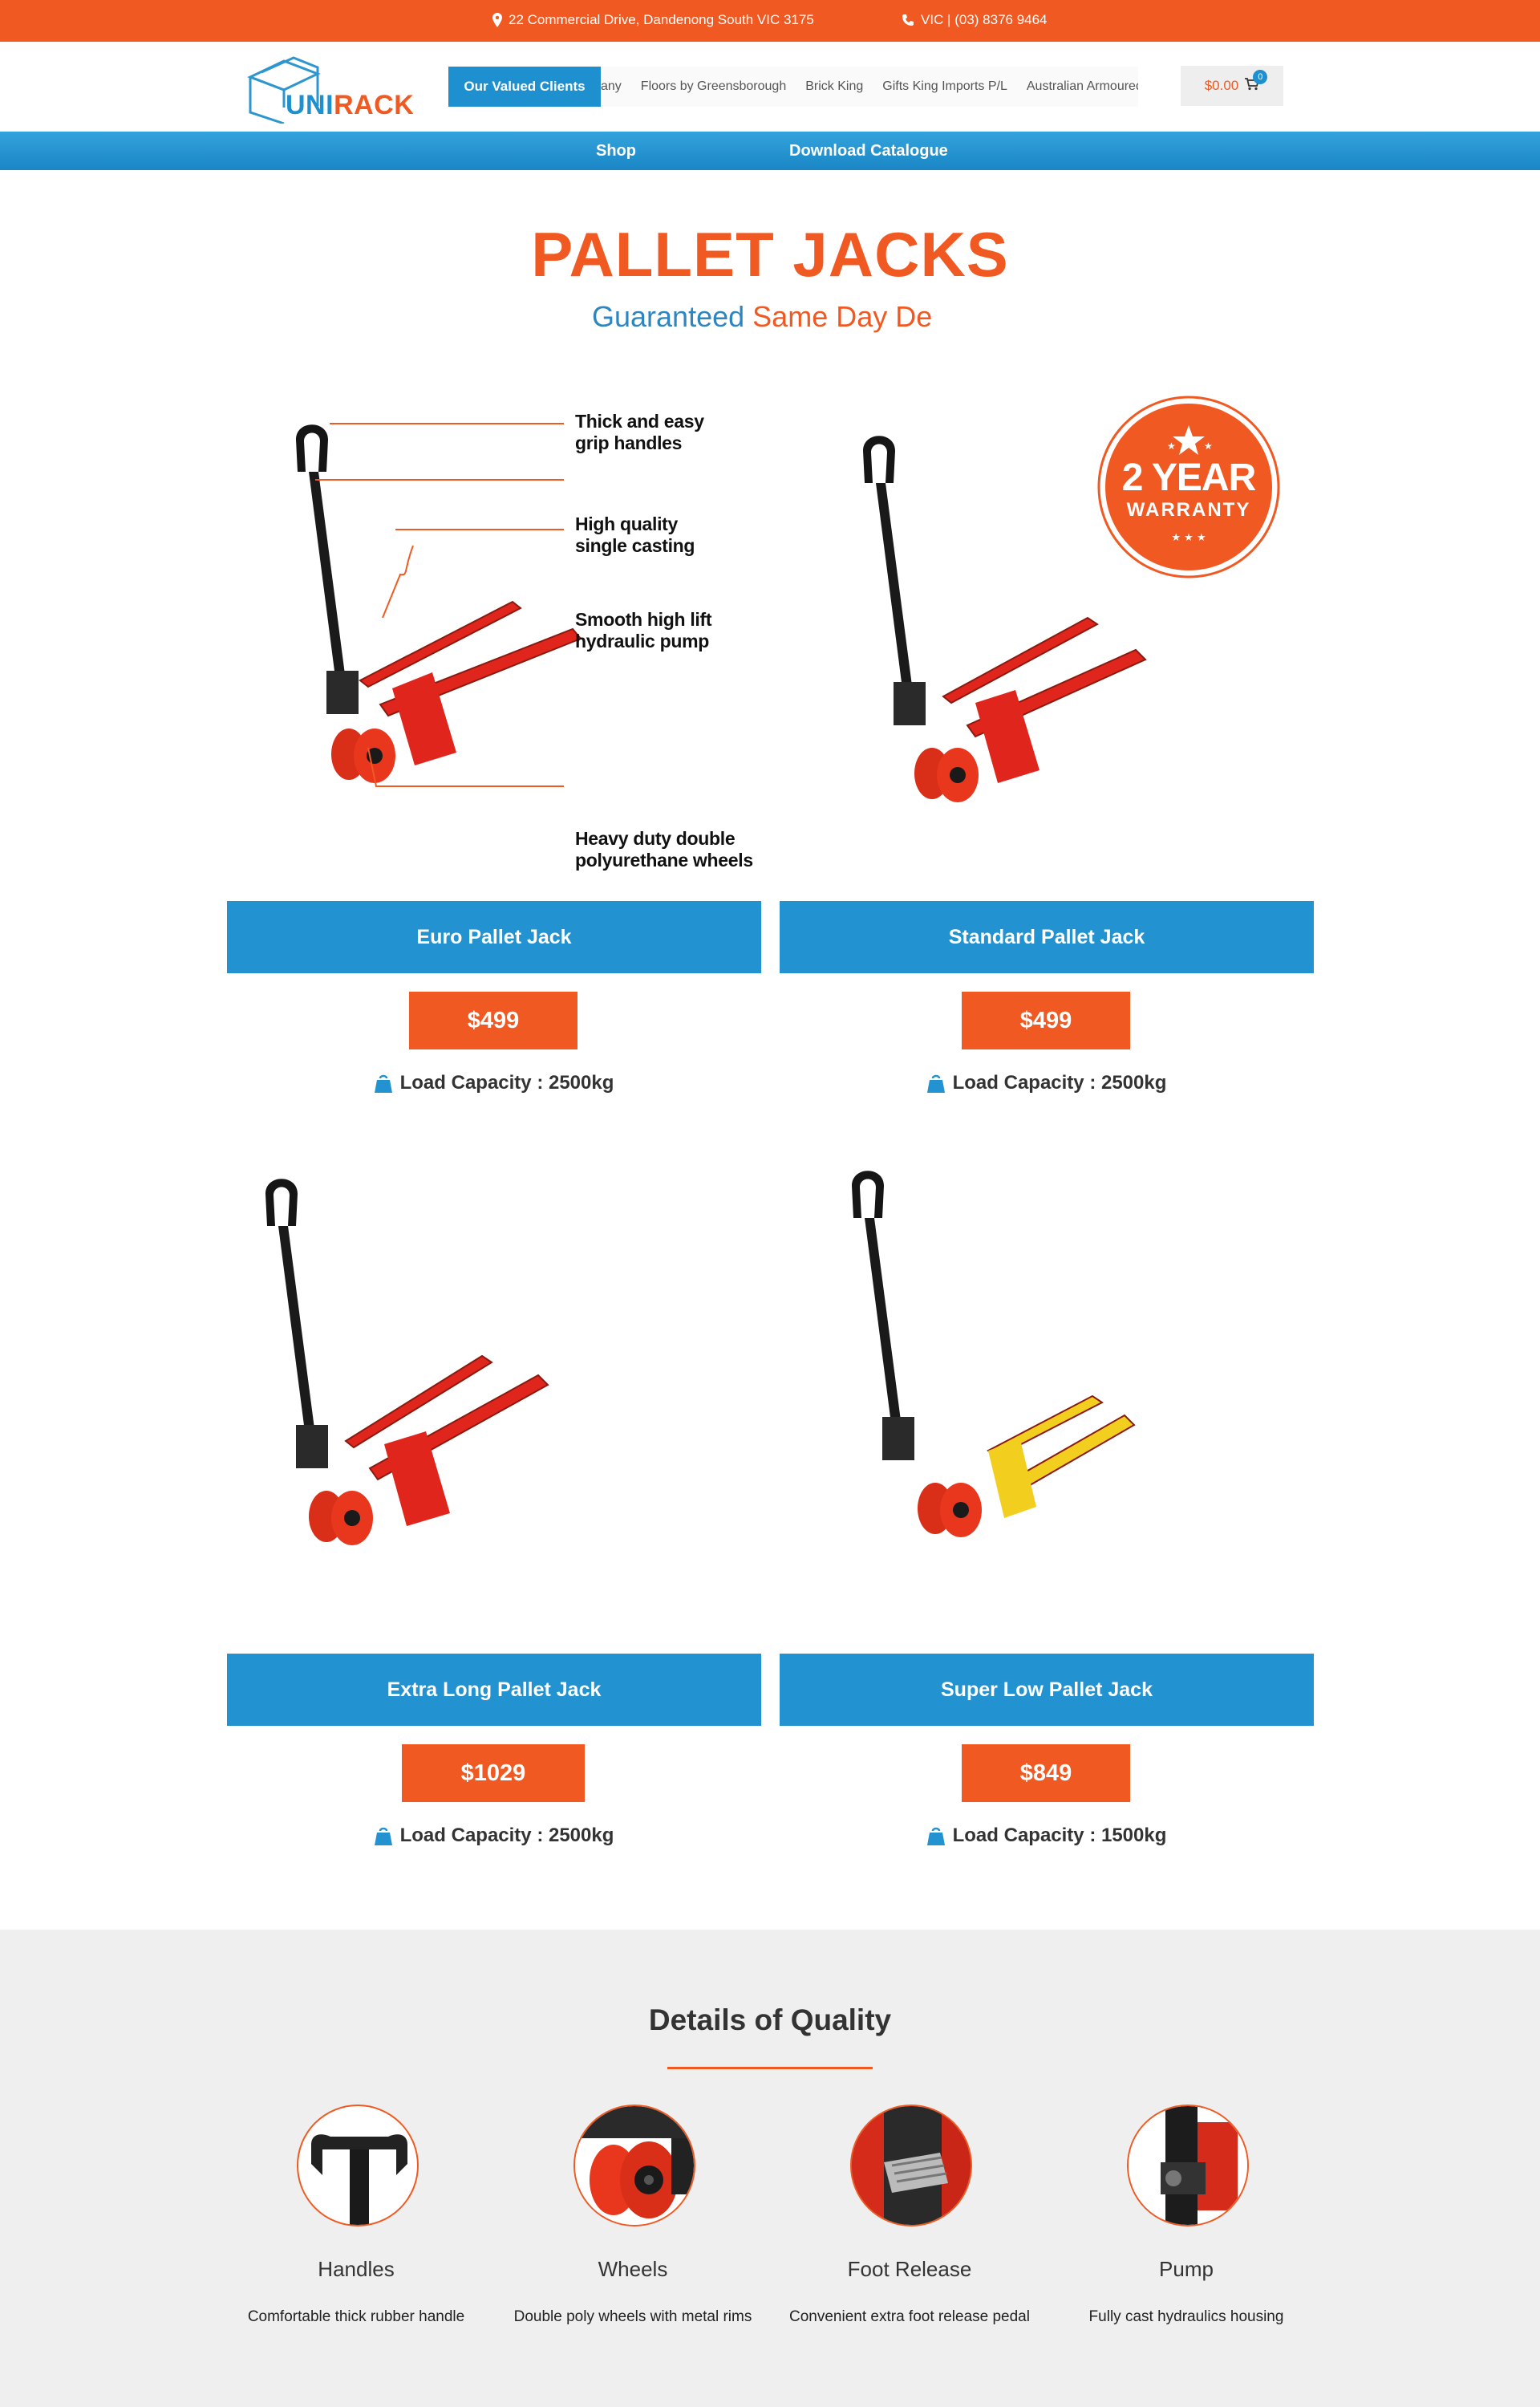  I want to click on cart-total: $0.00, so click(1221, 85).